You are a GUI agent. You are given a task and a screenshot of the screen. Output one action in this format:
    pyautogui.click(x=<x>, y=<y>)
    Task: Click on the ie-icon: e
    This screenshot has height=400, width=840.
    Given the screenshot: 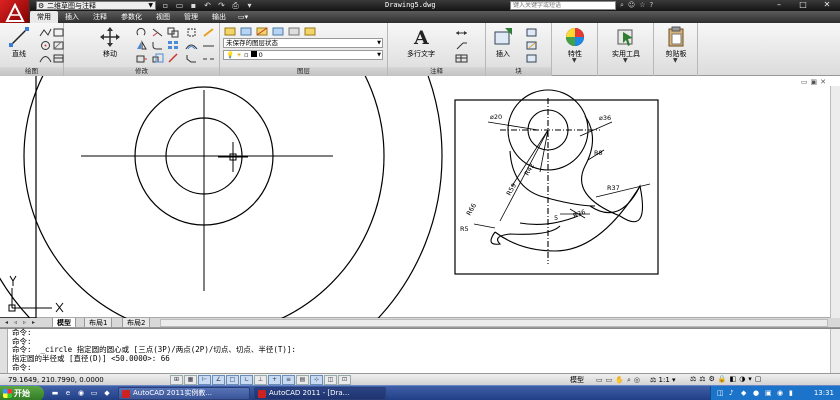 What is the action you would take?
    pyautogui.click(x=68, y=393)
    